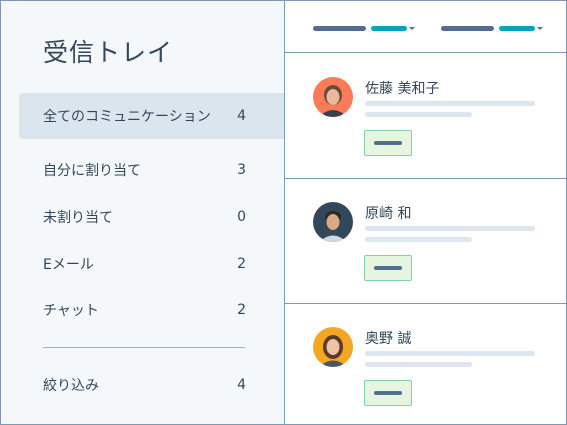 The width and height of the screenshot is (567, 425). Describe the element at coordinates (144, 347) in the screenshot. I see `sidebar-divider` at that location.